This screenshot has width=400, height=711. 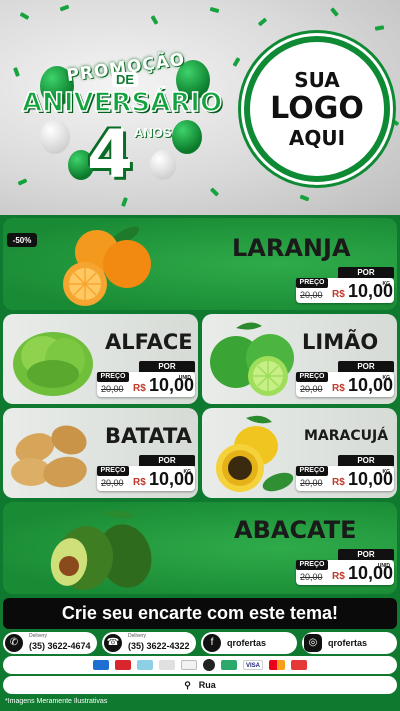 I want to click on whatsapp-number: (35) 3622-4674, so click(x=60, y=646).